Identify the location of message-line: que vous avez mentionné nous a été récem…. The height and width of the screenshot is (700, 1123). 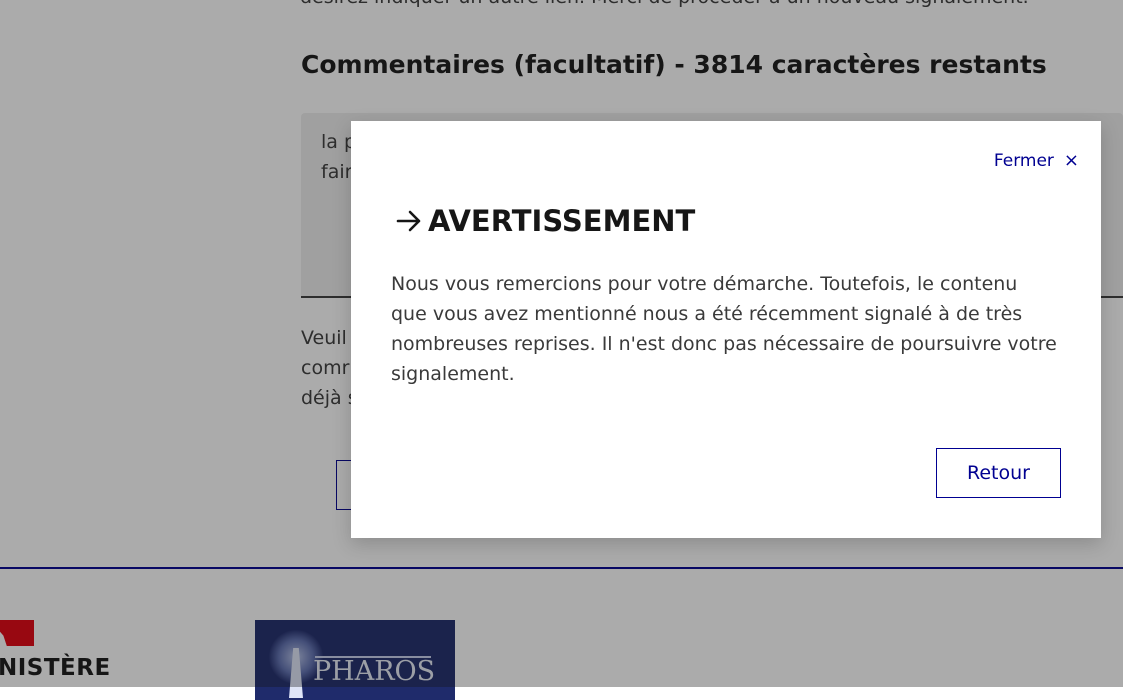
(707, 314).